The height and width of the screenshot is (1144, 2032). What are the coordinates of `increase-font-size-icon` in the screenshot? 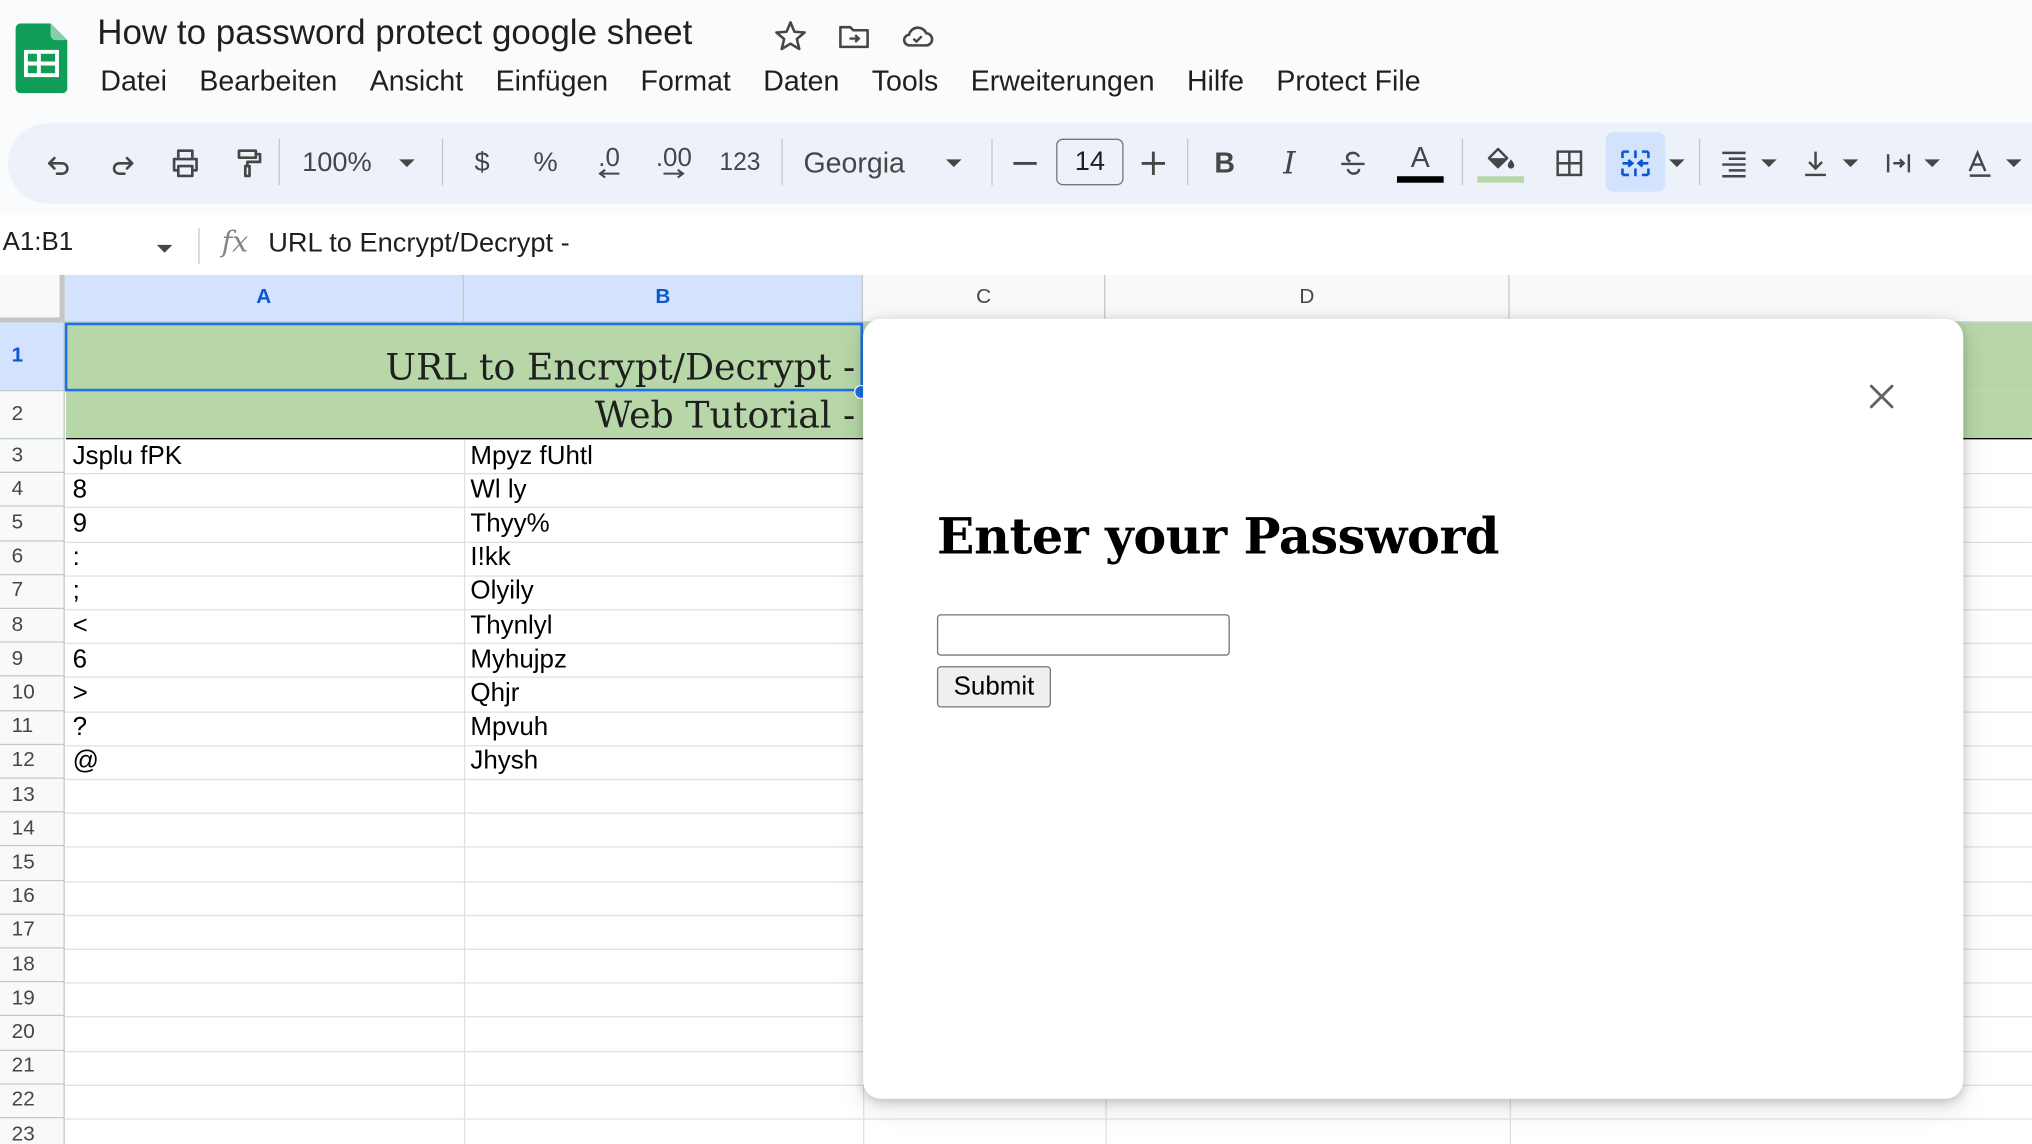 It's located at (1153, 163).